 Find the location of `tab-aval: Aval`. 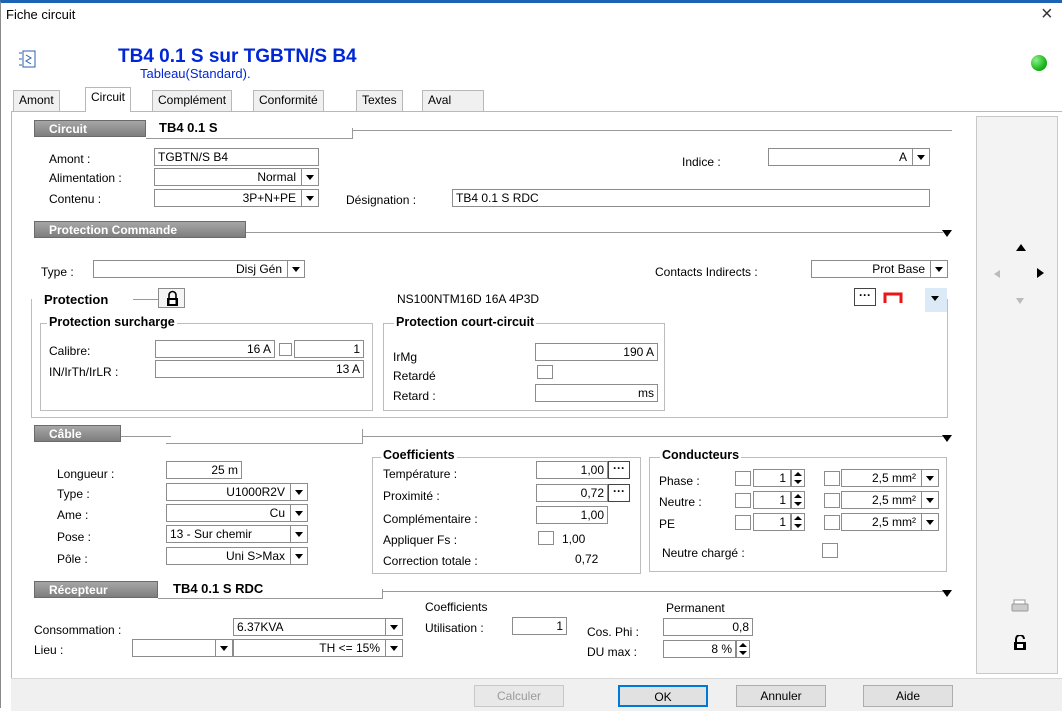

tab-aval: Aval is located at coordinates (453, 100).